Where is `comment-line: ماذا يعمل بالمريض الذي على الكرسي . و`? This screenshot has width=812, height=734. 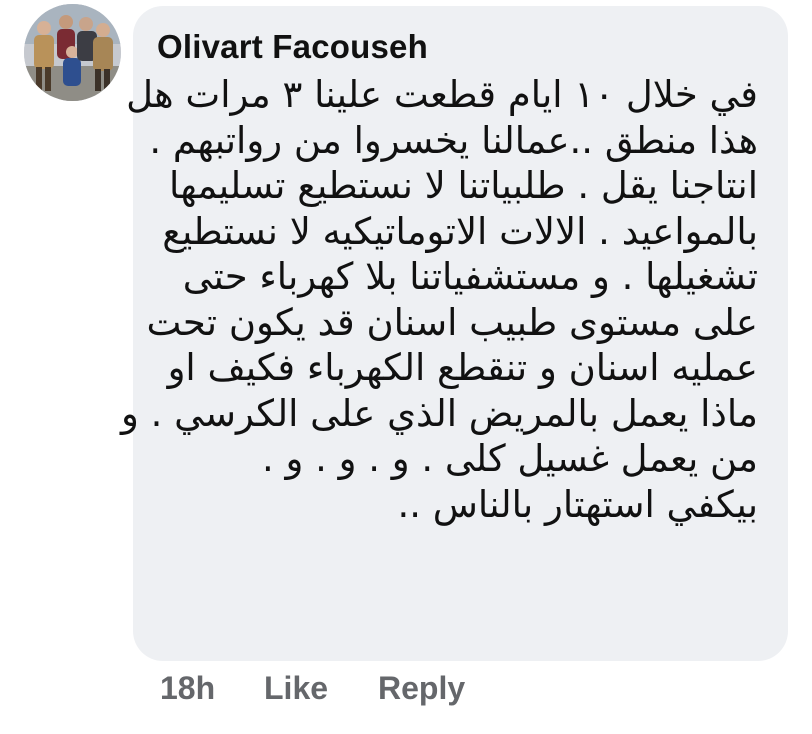 comment-line: ماذا يعمل بالمريض الذي على الكرسي . و is located at coordinates (439, 413).